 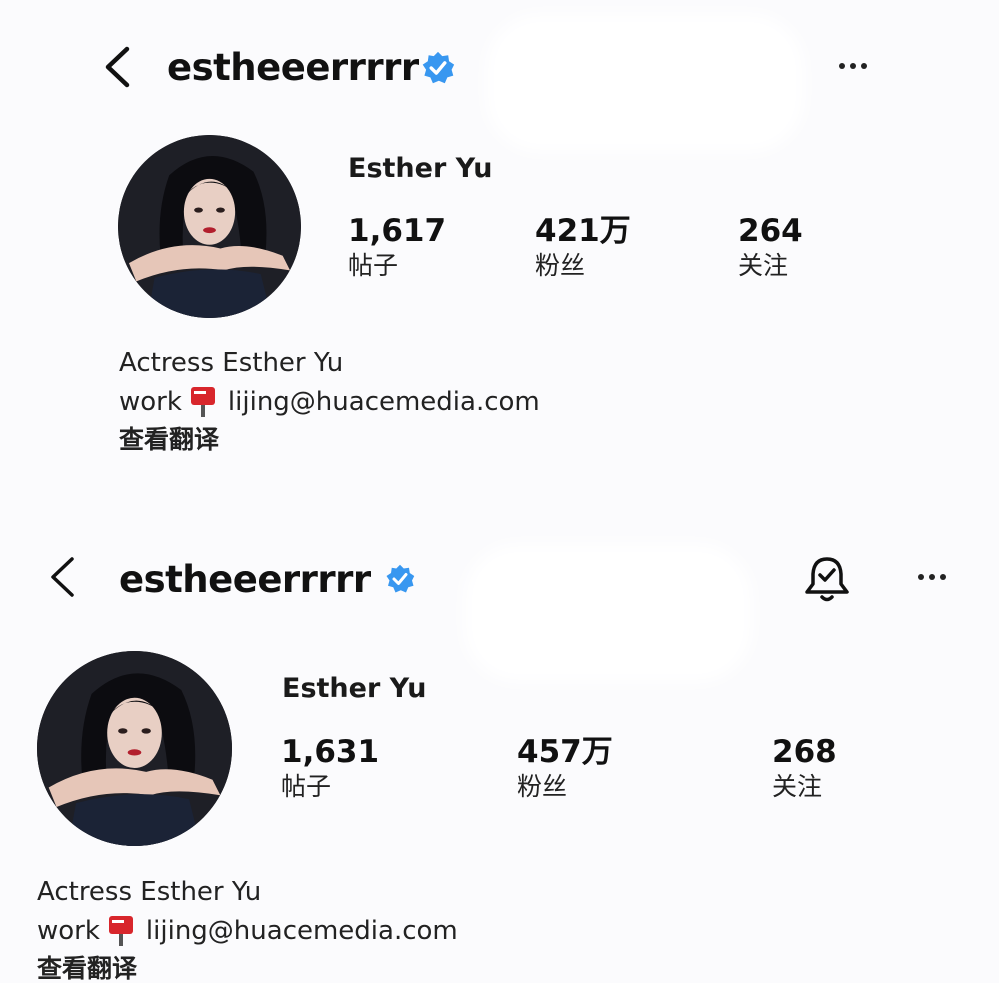 I want to click on stat-following: 268 关注, so click(x=804, y=768).